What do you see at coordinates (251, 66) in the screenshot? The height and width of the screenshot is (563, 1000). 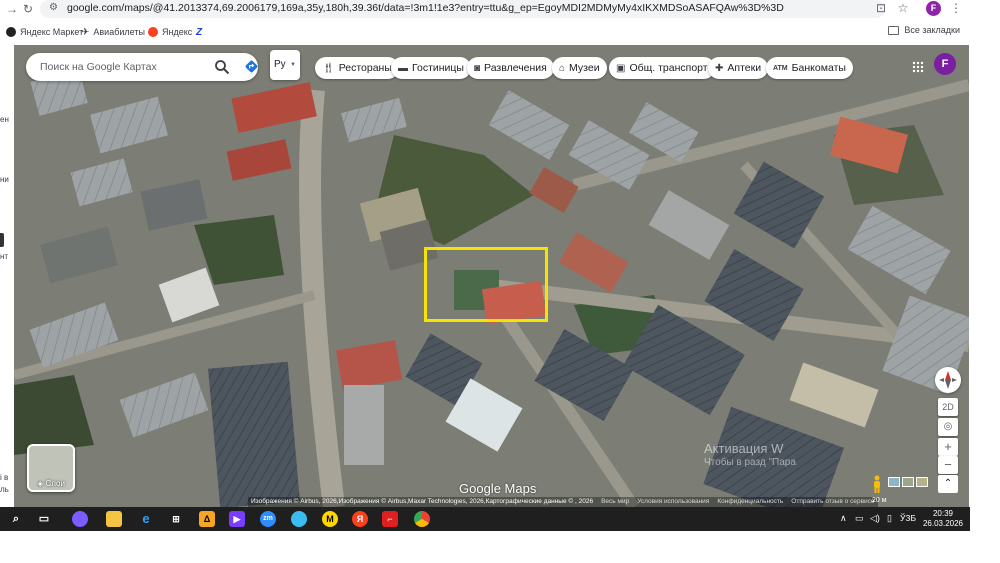 I see `directions-icon` at bounding box center [251, 66].